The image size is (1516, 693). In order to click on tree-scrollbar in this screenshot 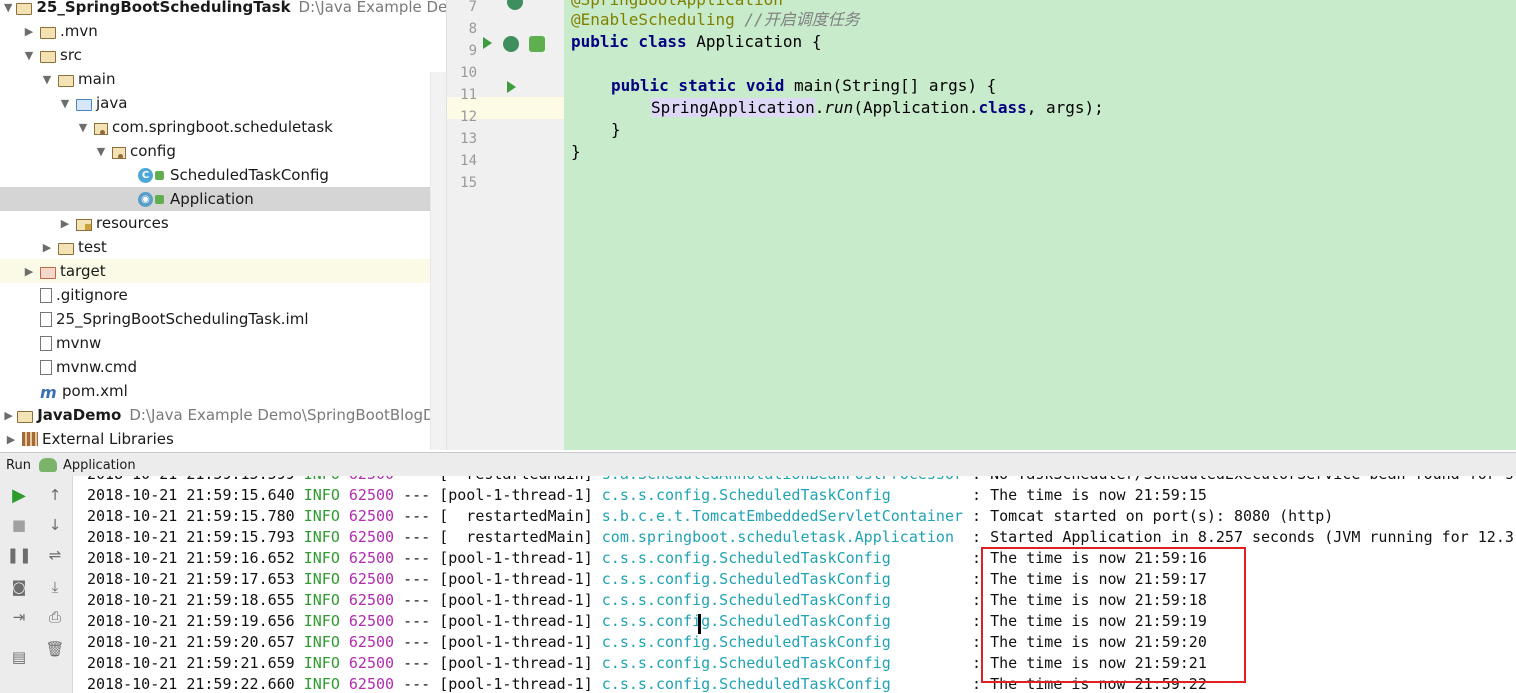, I will do `click(438, 261)`.